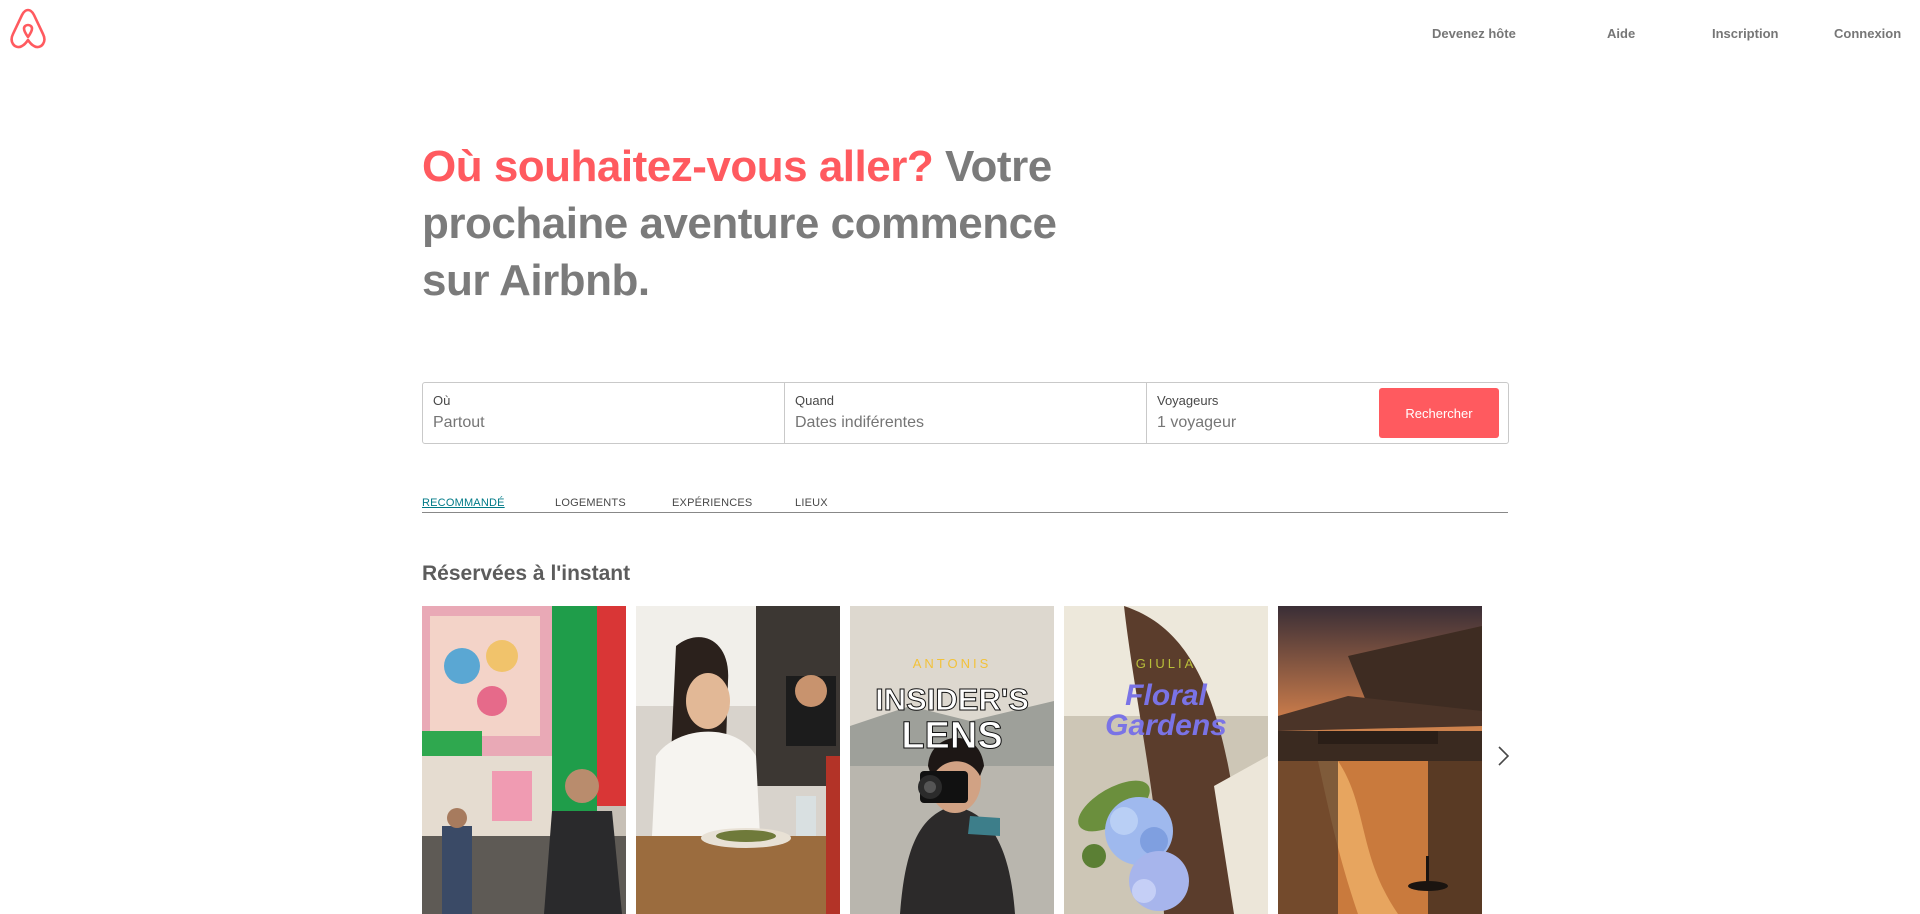  What do you see at coordinates (1867, 33) in the screenshot?
I see `login-link: Connexion` at bounding box center [1867, 33].